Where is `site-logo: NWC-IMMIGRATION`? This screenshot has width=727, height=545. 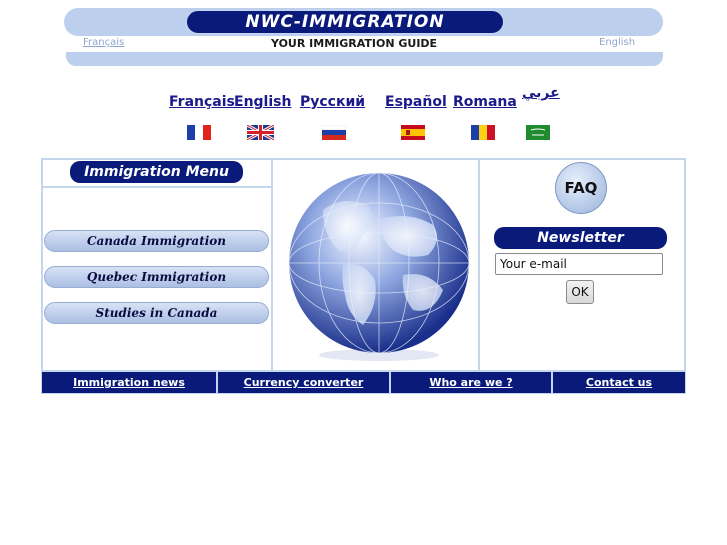
site-logo: NWC-IMMIGRATION is located at coordinates (345, 22).